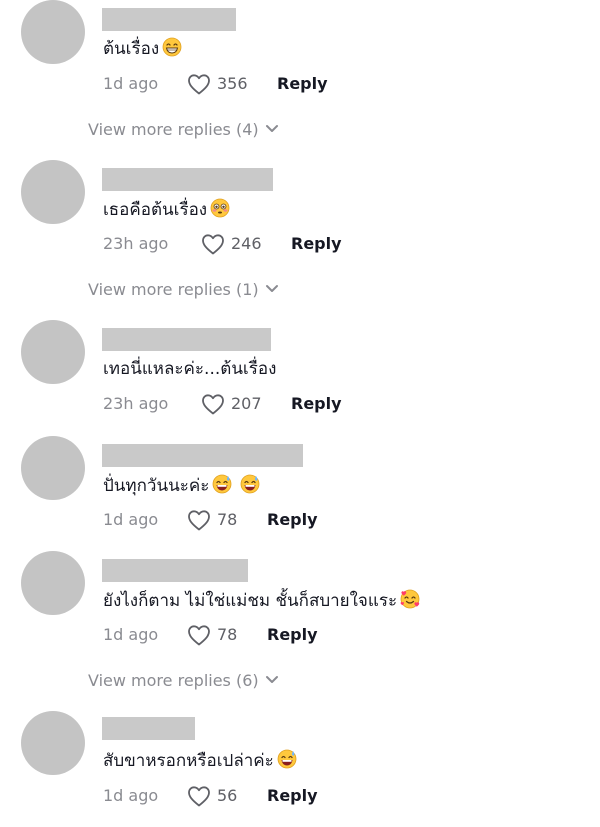 The width and height of the screenshot is (600, 827). What do you see at coordinates (227, 795) in the screenshot?
I see `like-count: 56` at bounding box center [227, 795].